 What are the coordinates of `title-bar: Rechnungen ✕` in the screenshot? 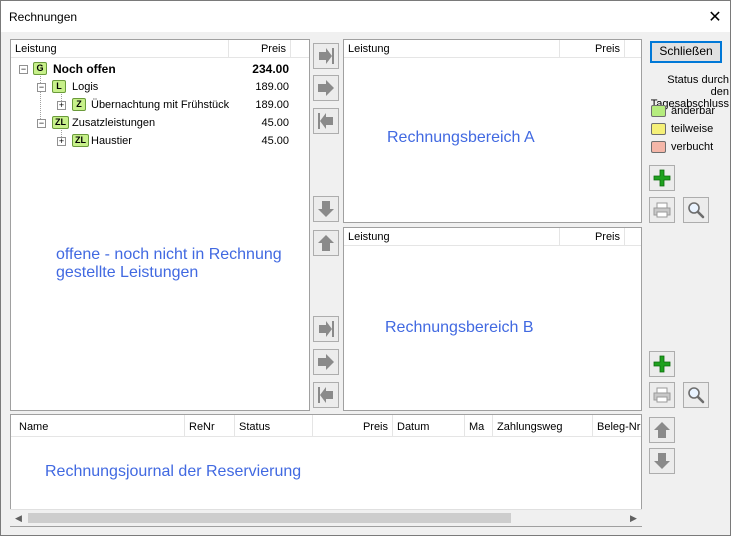 It's located at (365, 16).